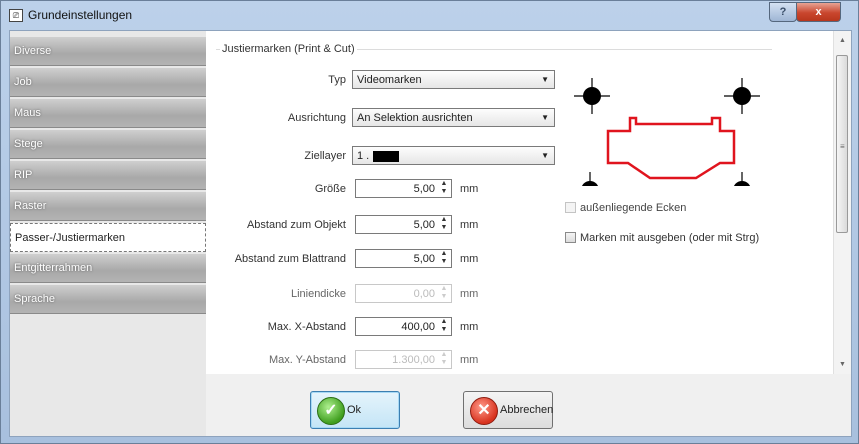  What do you see at coordinates (337, 80) in the screenshot?
I see `typ-label: Typ` at bounding box center [337, 80].